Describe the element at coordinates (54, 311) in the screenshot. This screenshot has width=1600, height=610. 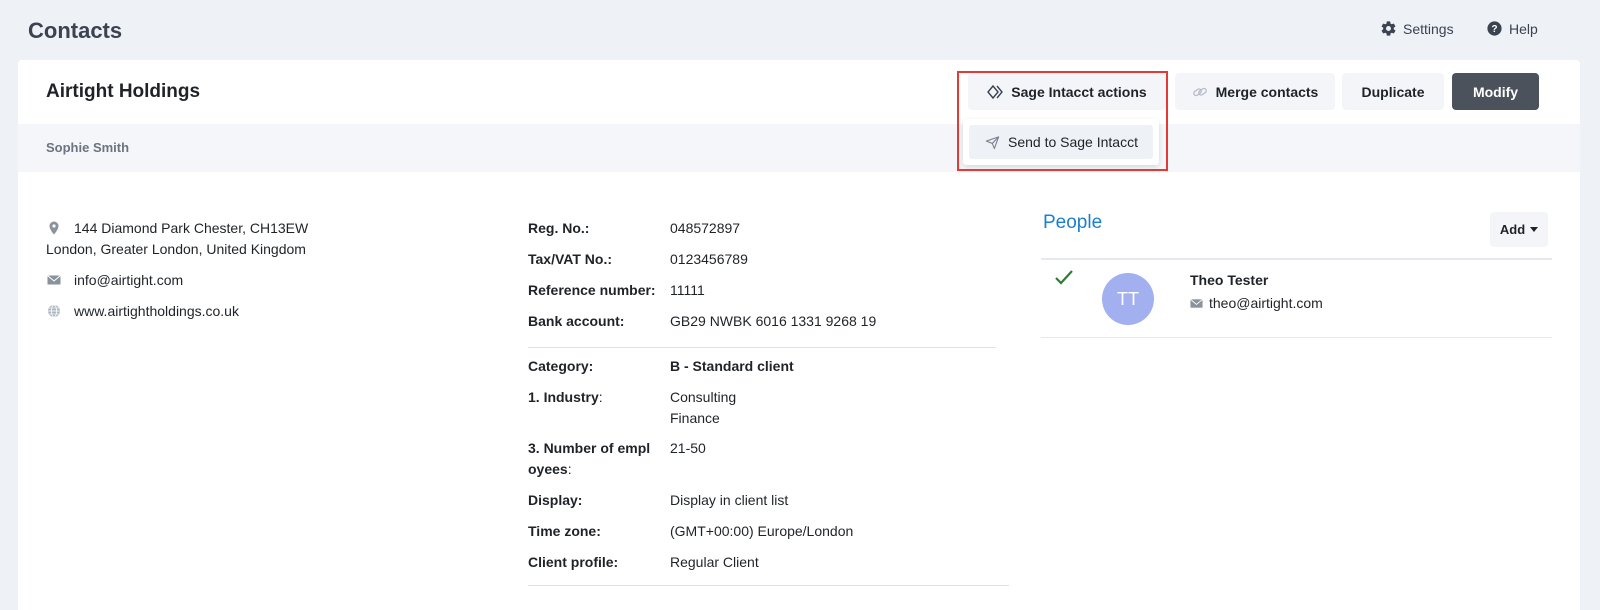
I see `globe-icon` at that location.